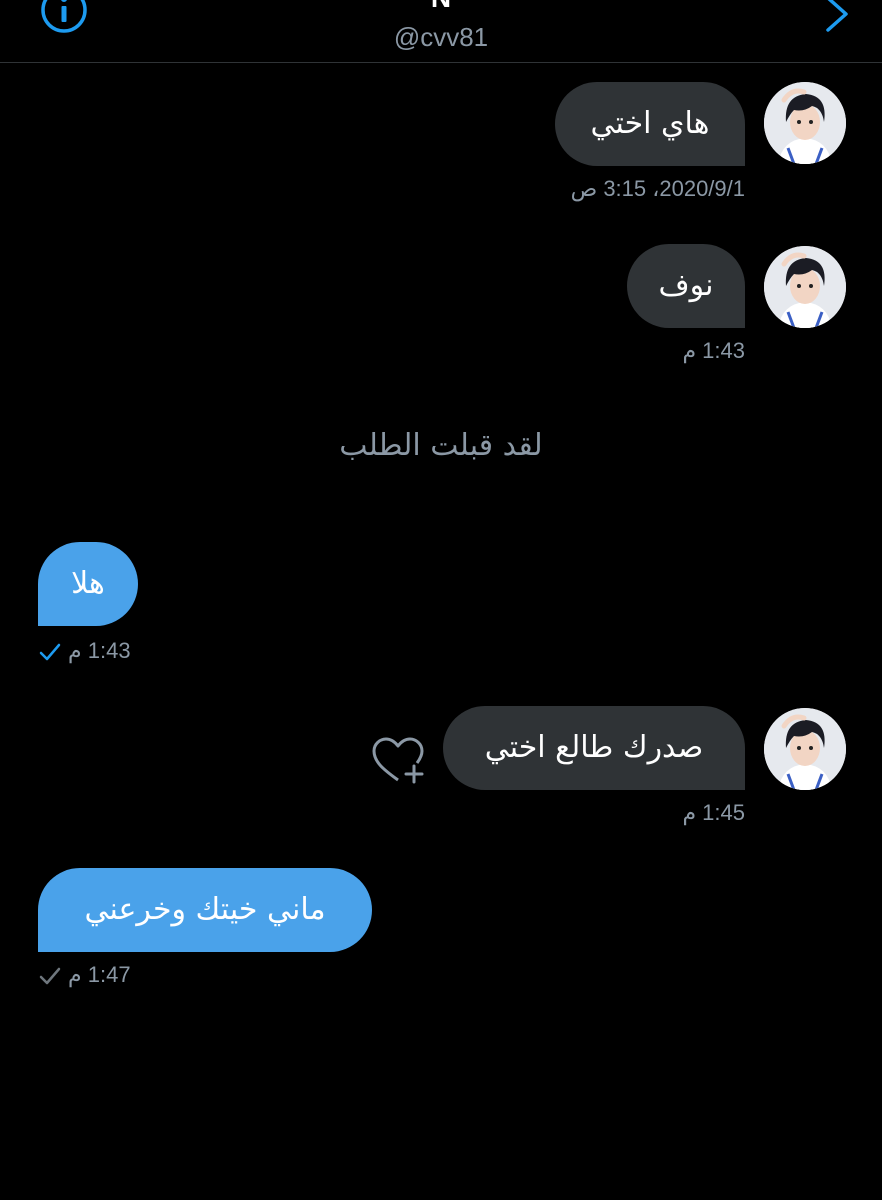  Describe the element at coordinates (441, 37) in the screenshot. I see `conversation-handle: @cvv81` at that location.